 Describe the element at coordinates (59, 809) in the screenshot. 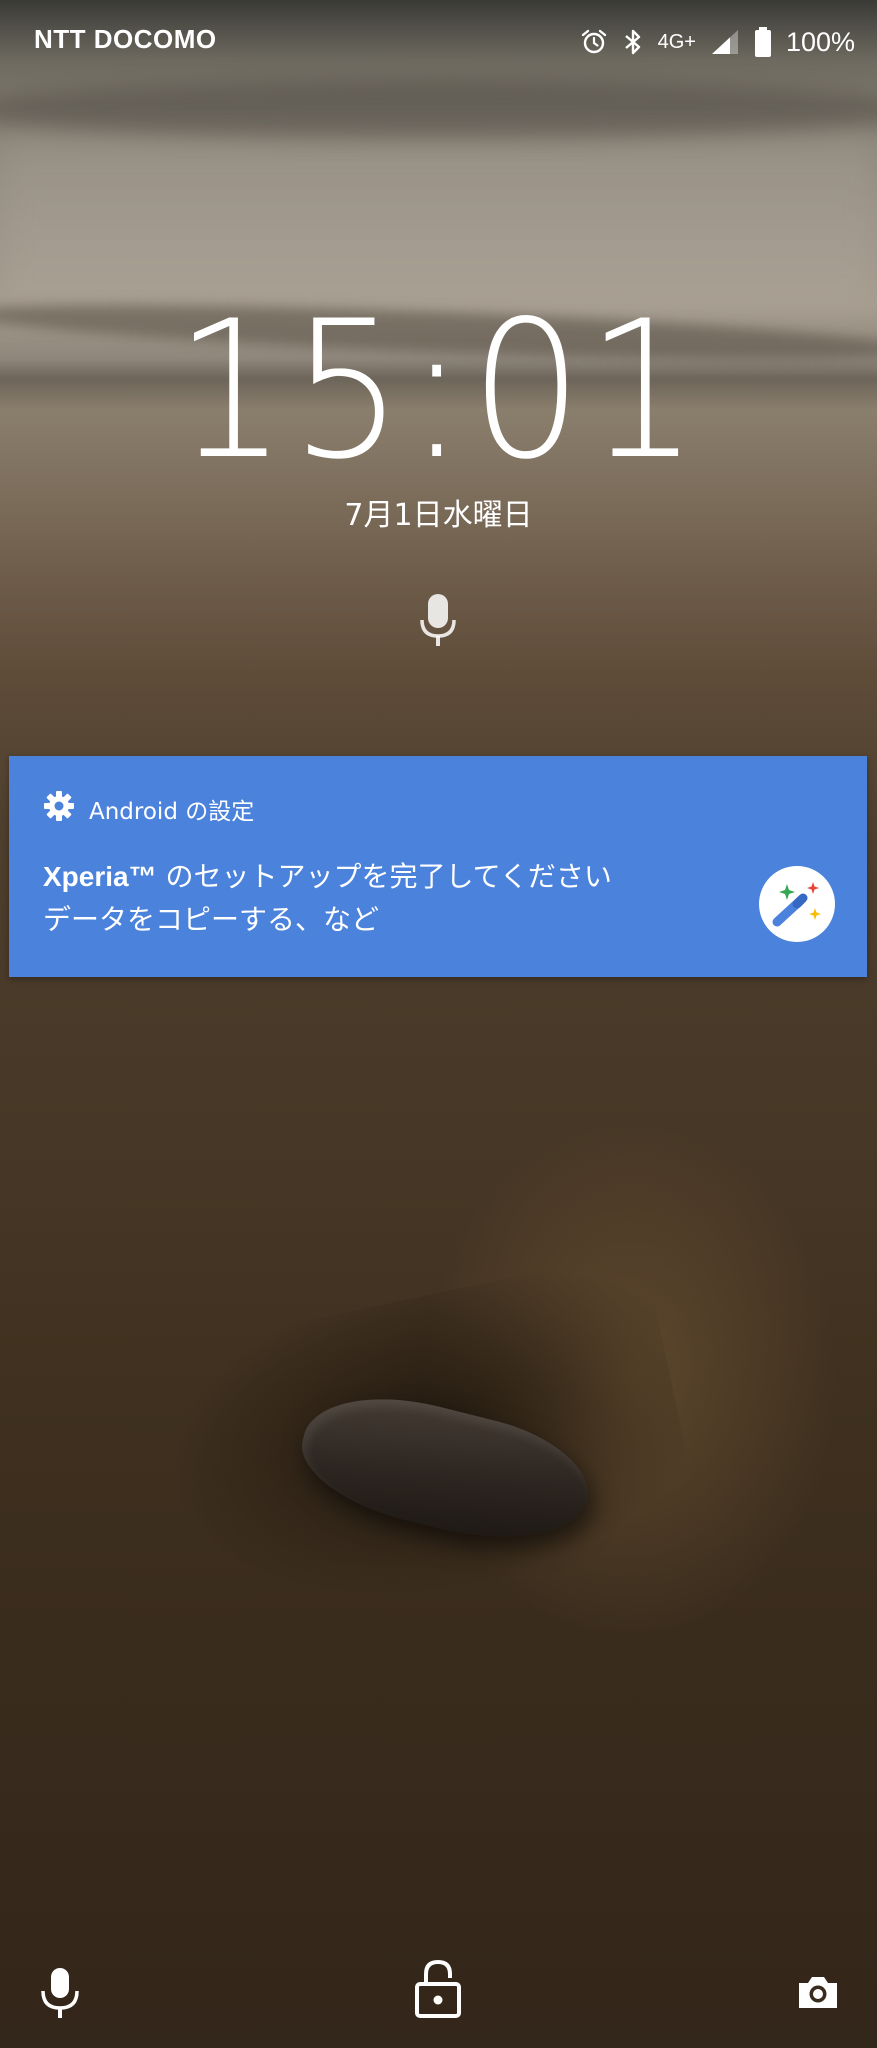

I see `gear-icon` at that location.